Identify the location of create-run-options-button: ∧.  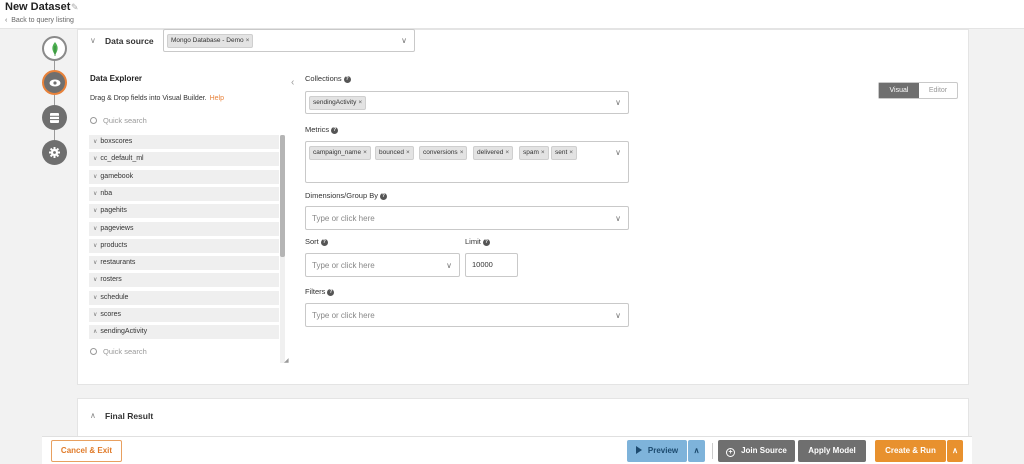
(955, 451).